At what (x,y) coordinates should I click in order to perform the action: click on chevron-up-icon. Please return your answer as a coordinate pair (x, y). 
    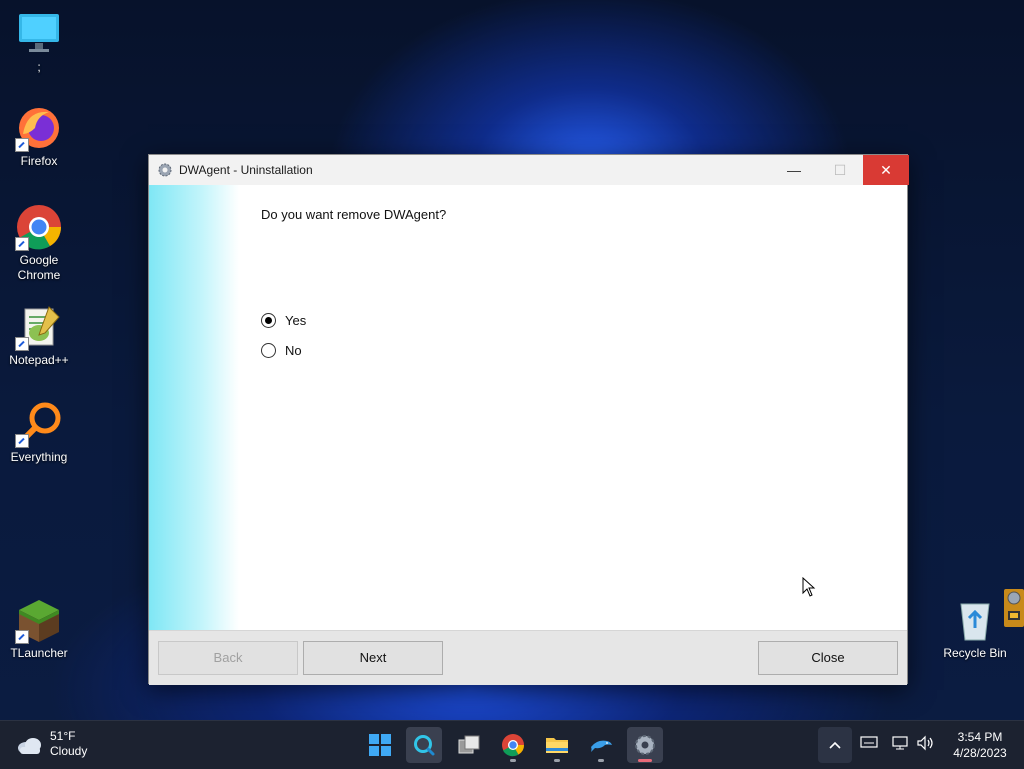
    Looking at the image, I should click on (835, 745).